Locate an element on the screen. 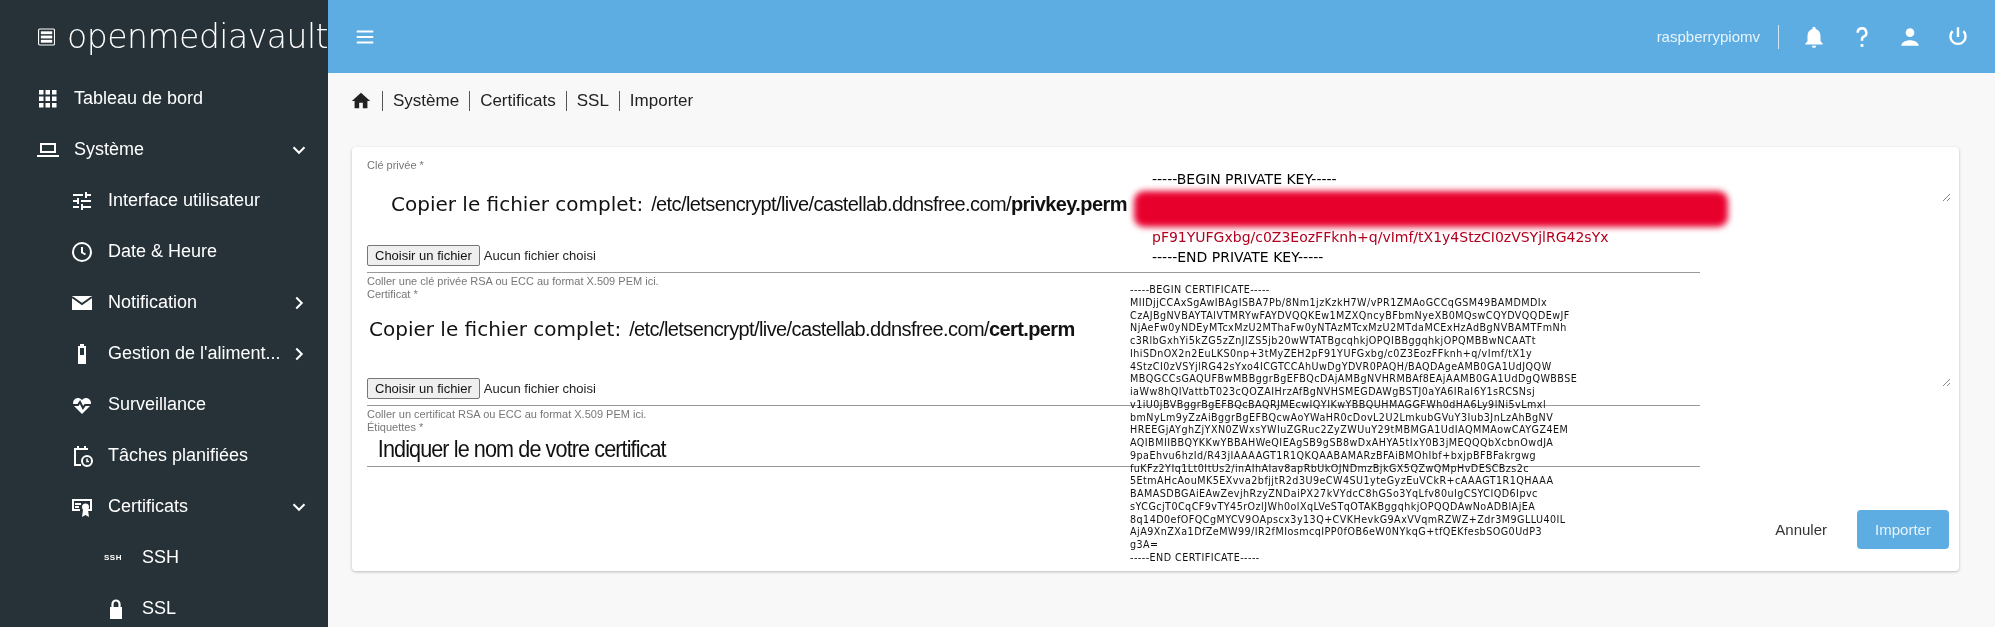 This screenshot has width=1995, height=627. certificate-text-line: g3A= is located at coordinates (1145, 545).